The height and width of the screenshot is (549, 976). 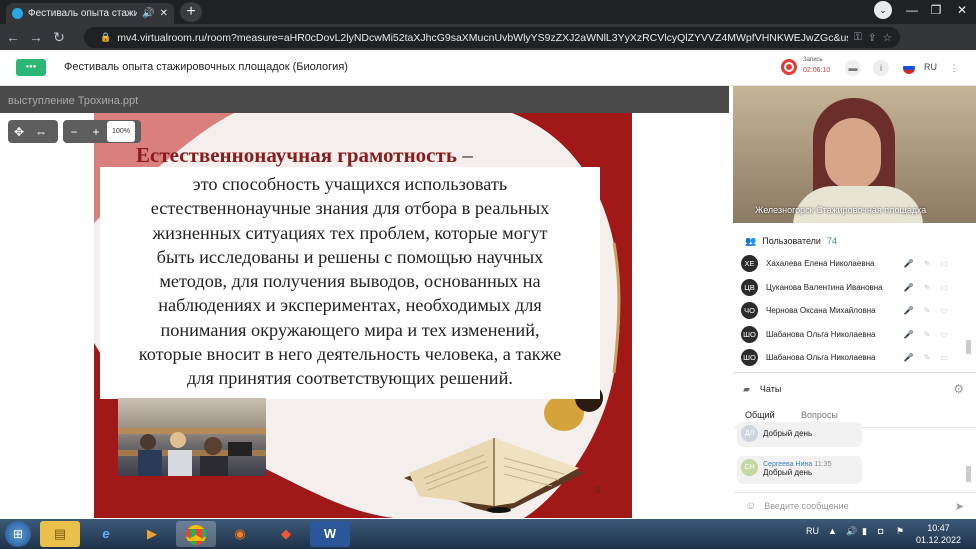 I want to click on show-hidden-icons: ▲, so click(x=832, y=531).